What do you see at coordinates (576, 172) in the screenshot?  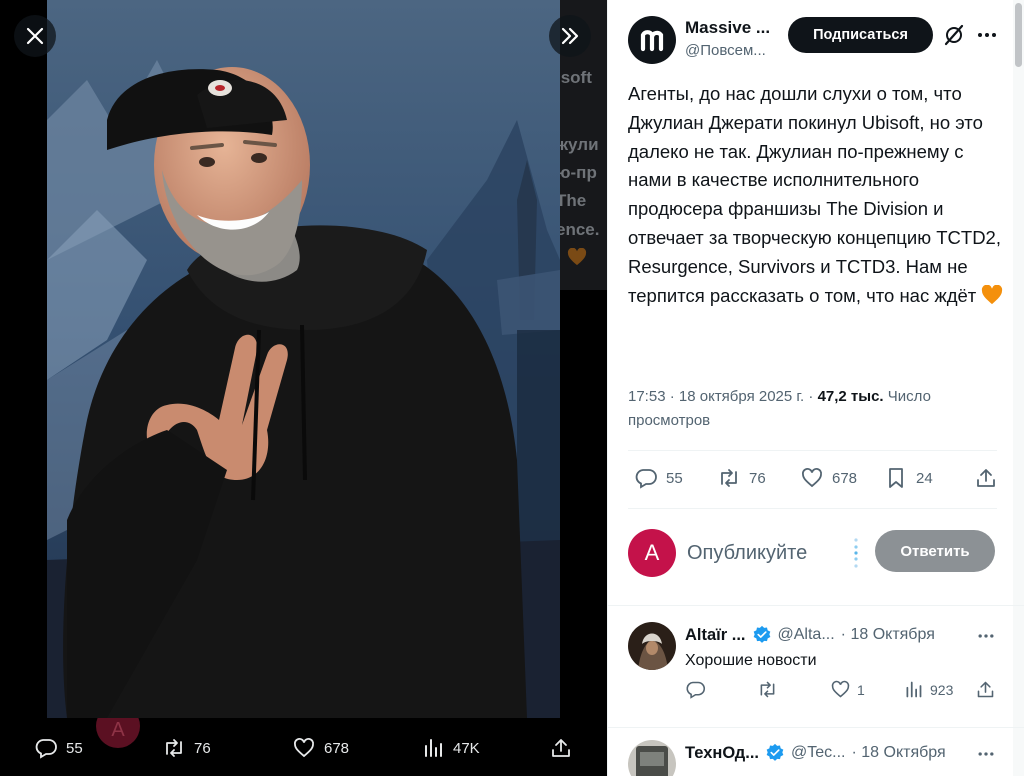 I see `ghost-text-line: ю-пр` at bounding box center [576, 172].